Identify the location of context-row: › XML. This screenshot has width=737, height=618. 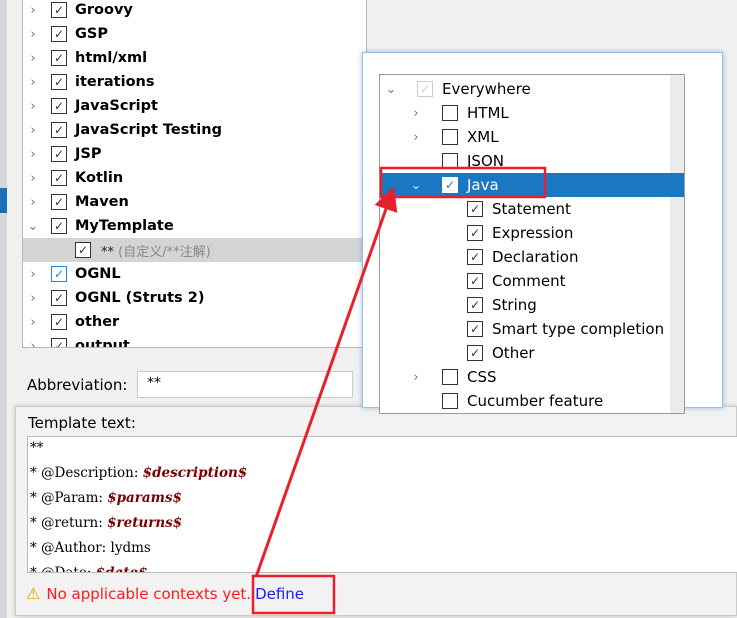
(525, 137).